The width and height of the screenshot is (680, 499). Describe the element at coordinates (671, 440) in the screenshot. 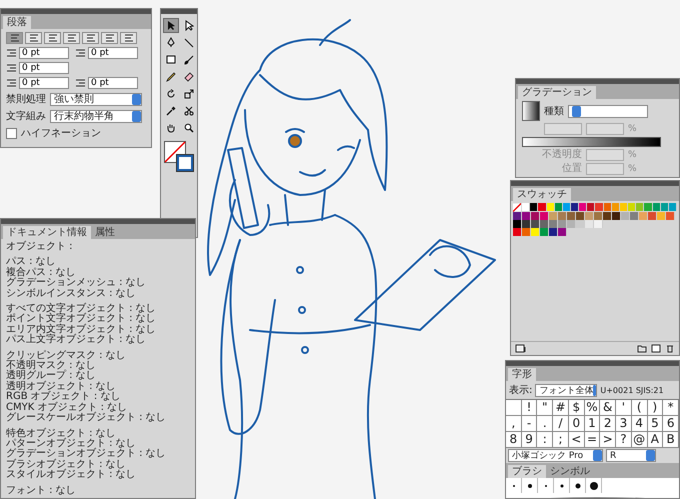

I see `glyph-cell: B` at that location.